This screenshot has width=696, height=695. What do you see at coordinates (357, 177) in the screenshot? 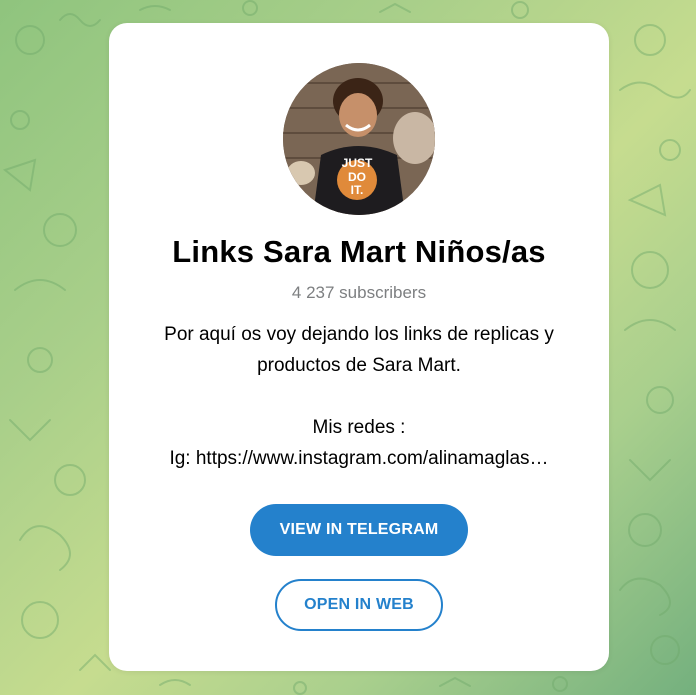
I see `svg-text: DO` at bounding box center [357, 177].